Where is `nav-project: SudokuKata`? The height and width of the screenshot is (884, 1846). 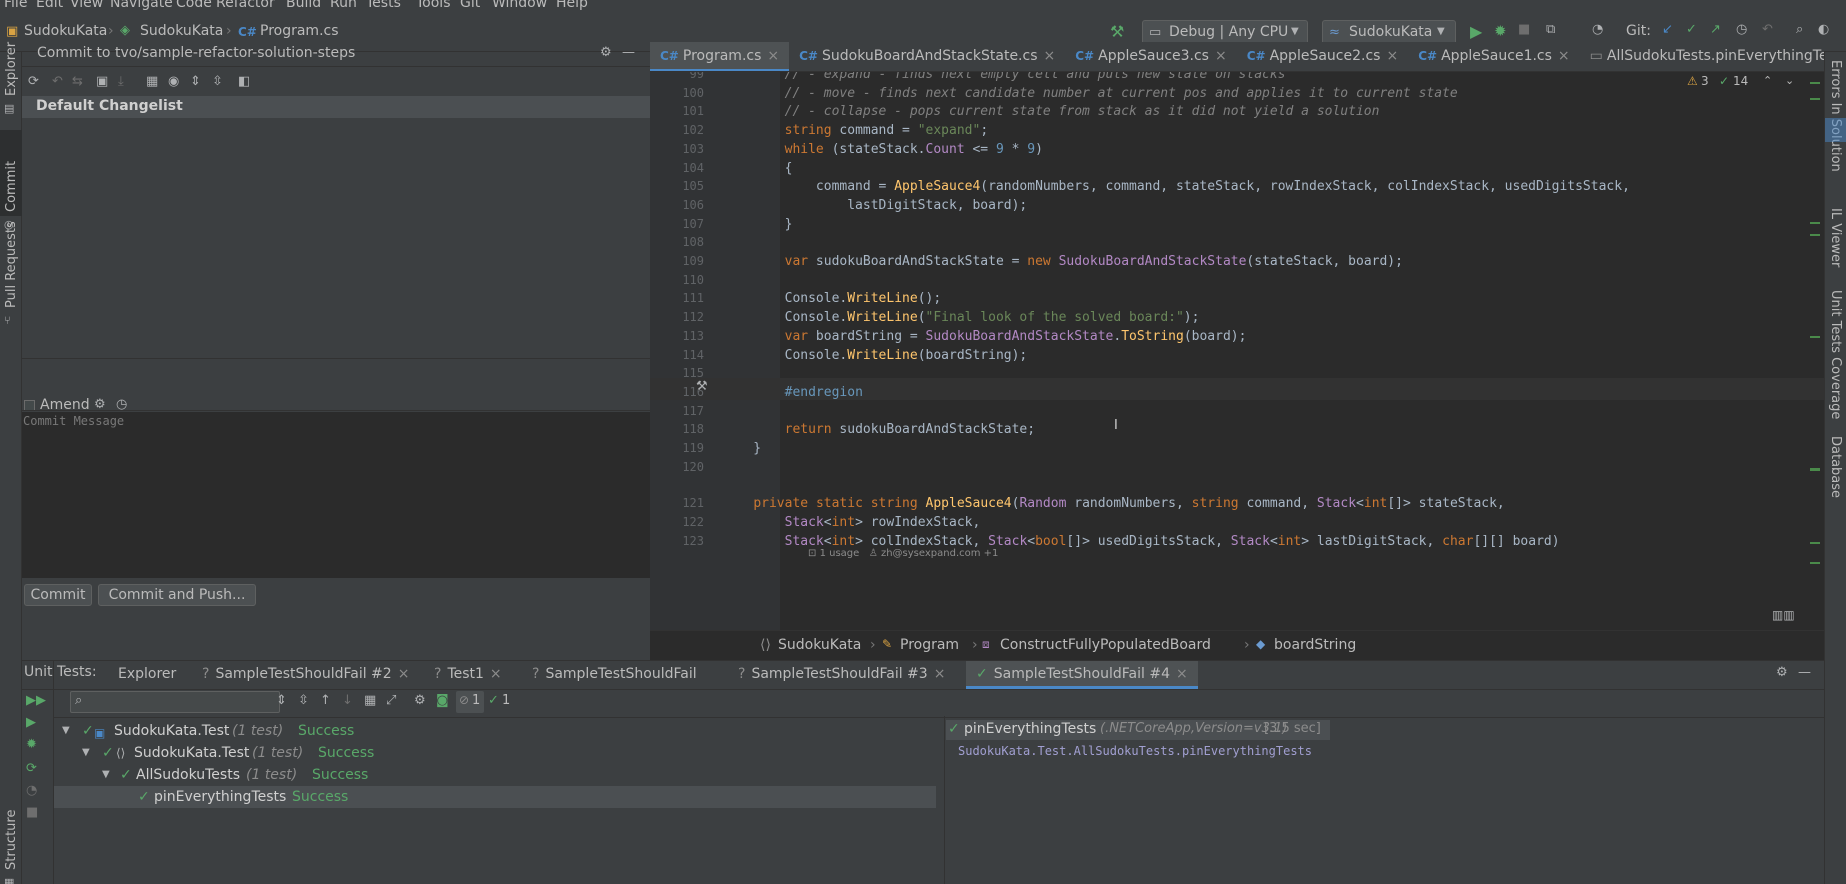
nav-project: SudokuKata is located at coordinates (65, 31).